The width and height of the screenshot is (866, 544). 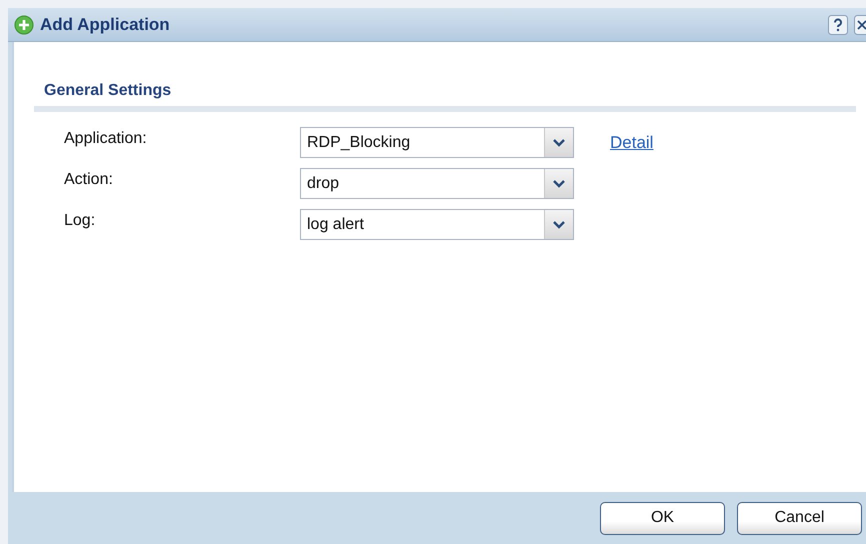 I want to click on dropdown-field: RDP_Blocking, so click(x=437, y=142).